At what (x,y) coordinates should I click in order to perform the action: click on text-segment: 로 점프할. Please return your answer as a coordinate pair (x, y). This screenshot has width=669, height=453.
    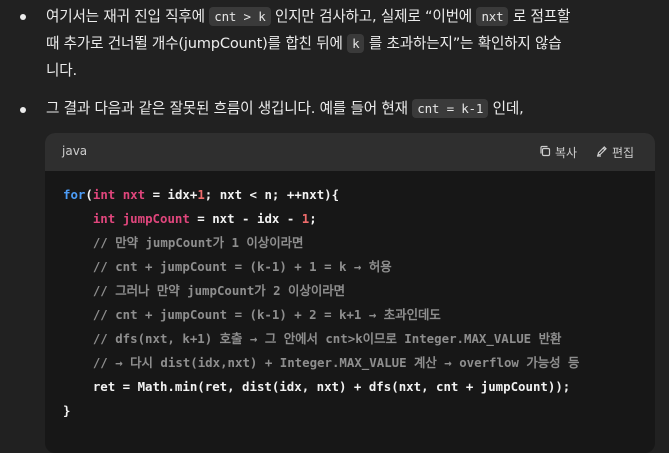
    Looking at the image, I should click on (539, 16).